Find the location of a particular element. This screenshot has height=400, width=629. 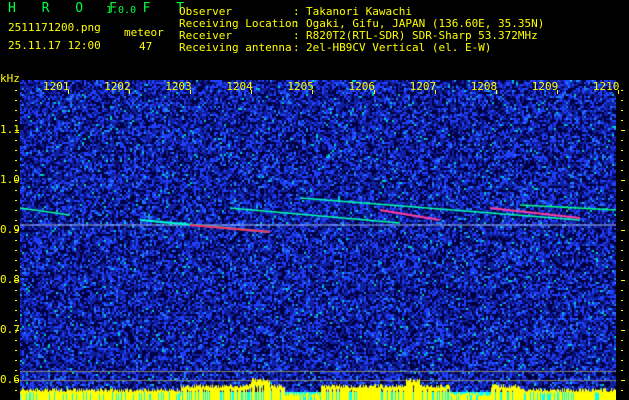

meteor-count: 47 is located at coordinates (146, 46).